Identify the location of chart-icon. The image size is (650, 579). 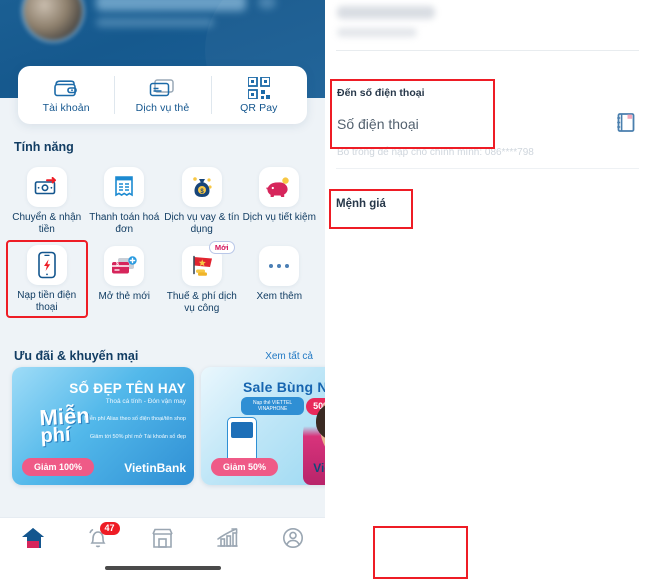
(227, 537).